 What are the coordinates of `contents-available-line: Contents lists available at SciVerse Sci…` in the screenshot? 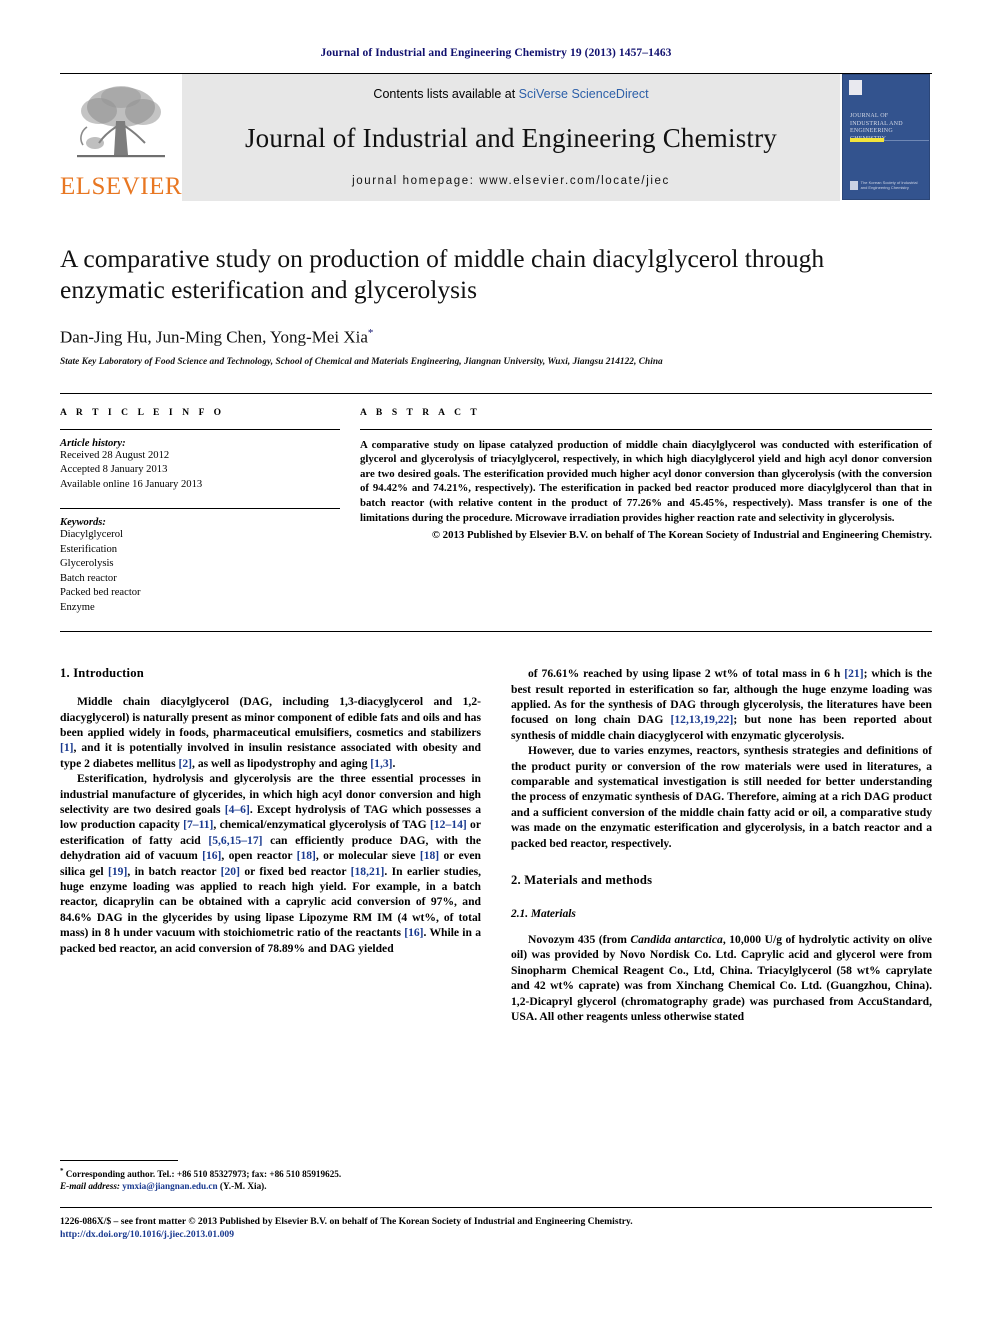 It's located at (510, 94).